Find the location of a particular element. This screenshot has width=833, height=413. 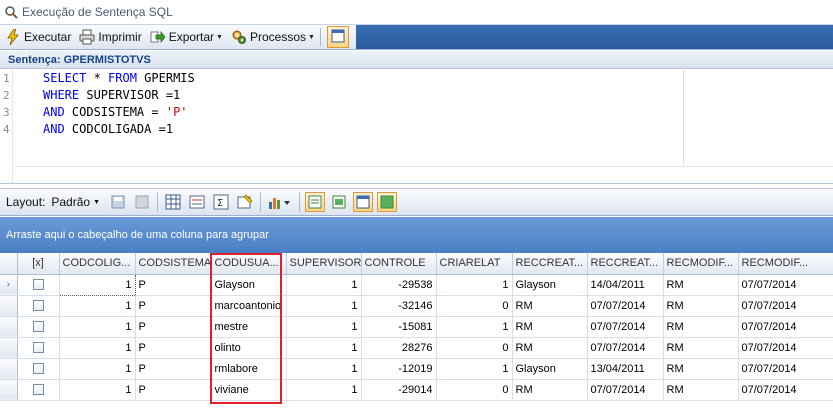

view-mode-3-icon is located at coordinates (363, 202).